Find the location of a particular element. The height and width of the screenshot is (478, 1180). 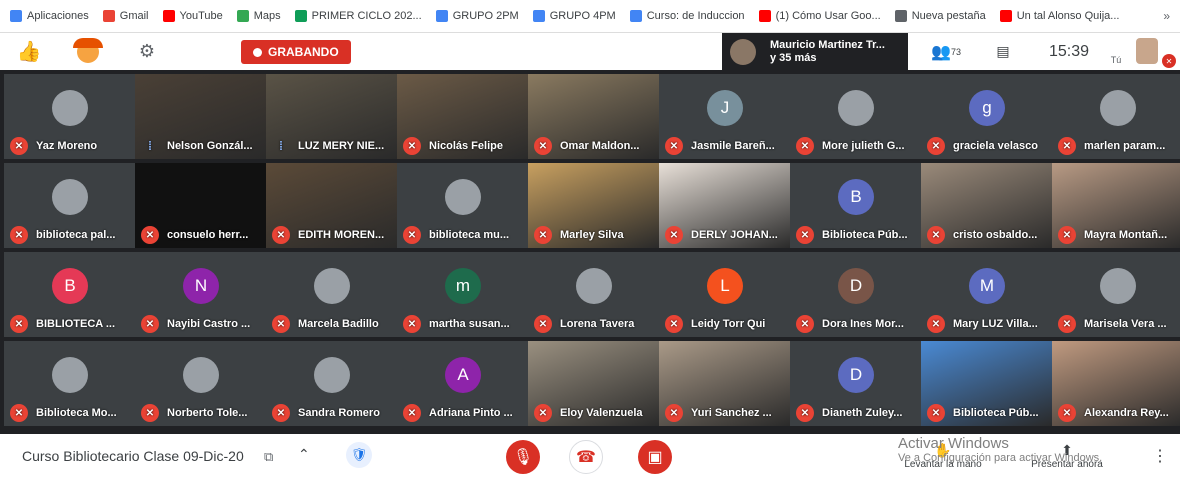

participant-tile: ✕ Nicolás Felipe is located at coordinates (462, 116).